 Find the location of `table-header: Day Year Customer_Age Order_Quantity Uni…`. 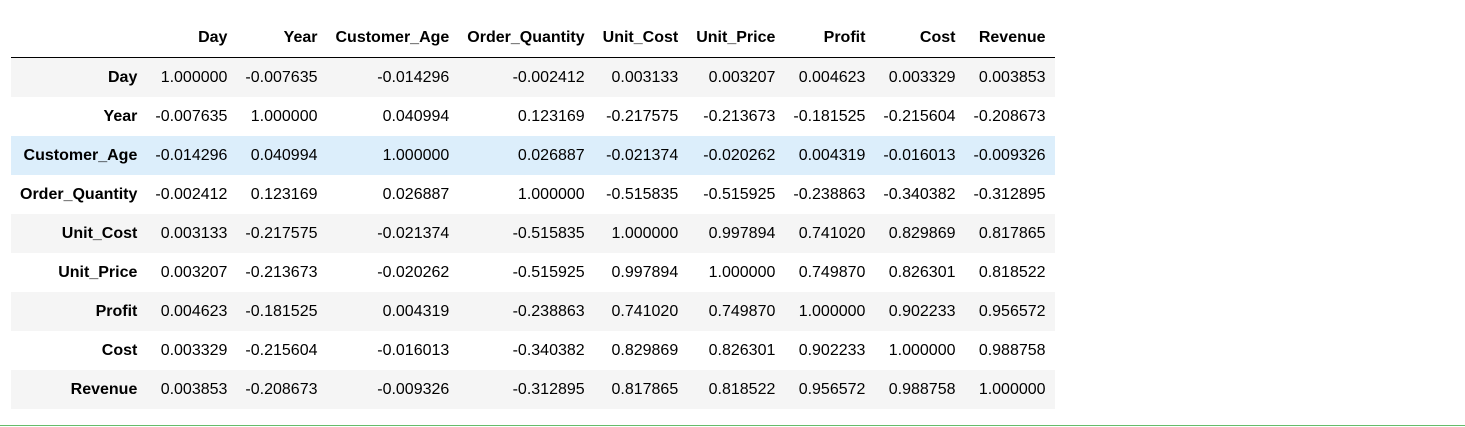

table-header: Day Year Customer_Age Order_Quantity Uni… is located at coordinates (533, 38).